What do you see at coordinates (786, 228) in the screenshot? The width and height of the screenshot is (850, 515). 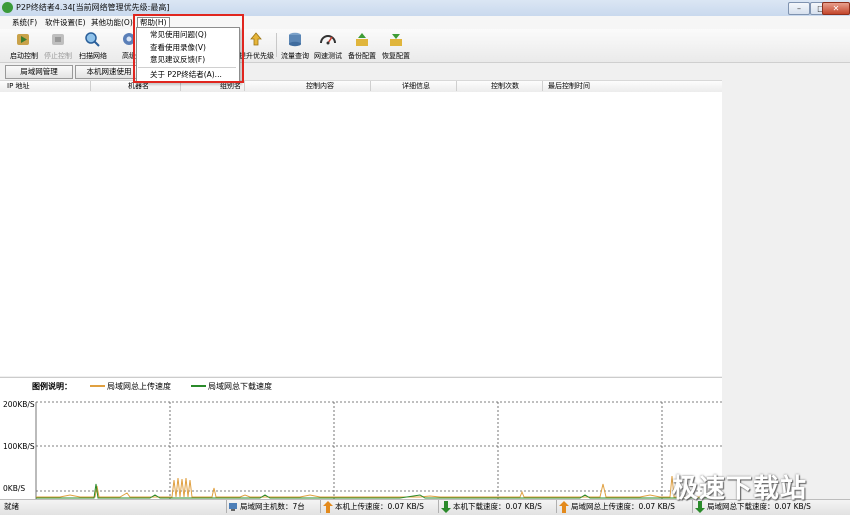 I see `right-empty-pane` at bounding box center [786, 228].